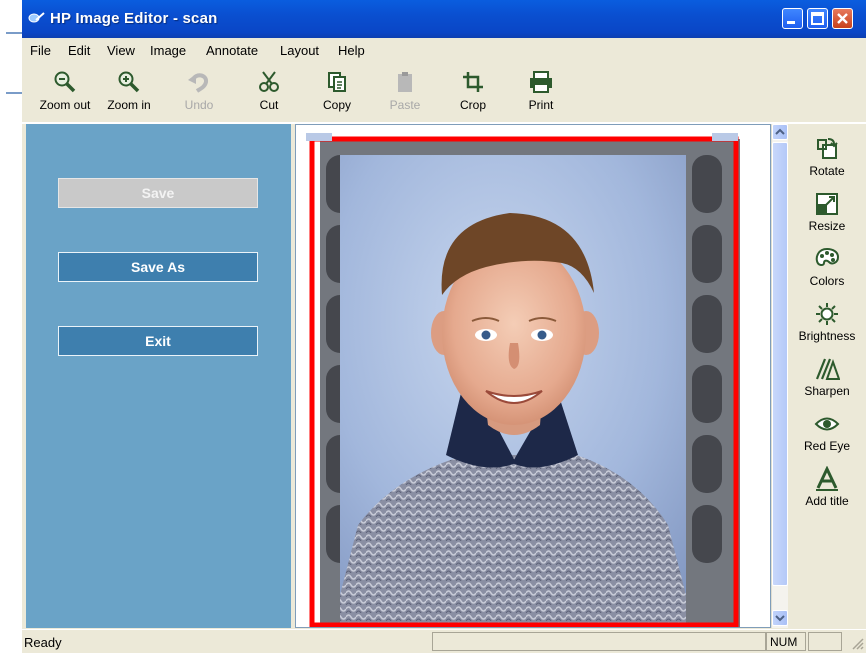 The width and height of the screenshot is (866, 653). What do you see at coordinates (827, 438) in the screenshot?
I see `red-eye-button: Red Eye` at bounding box center [827, 438].